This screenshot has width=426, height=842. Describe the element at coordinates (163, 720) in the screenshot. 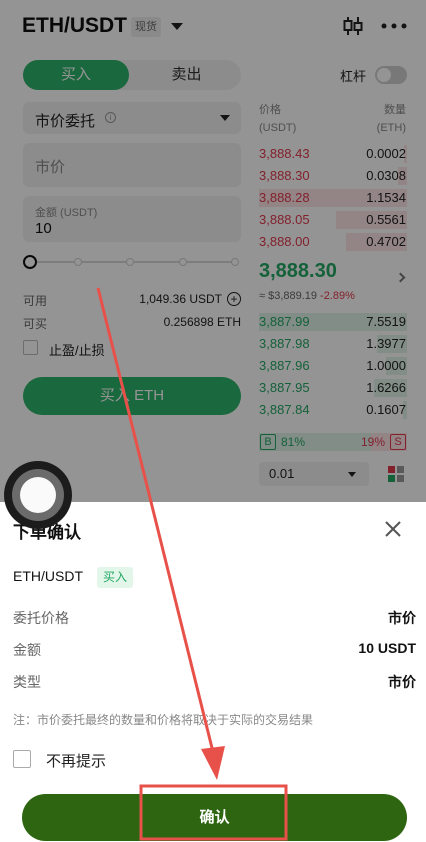

I see `sheet-note: 注：市价委托最终的数量和价格将取决于实际的交易结果` at that location.